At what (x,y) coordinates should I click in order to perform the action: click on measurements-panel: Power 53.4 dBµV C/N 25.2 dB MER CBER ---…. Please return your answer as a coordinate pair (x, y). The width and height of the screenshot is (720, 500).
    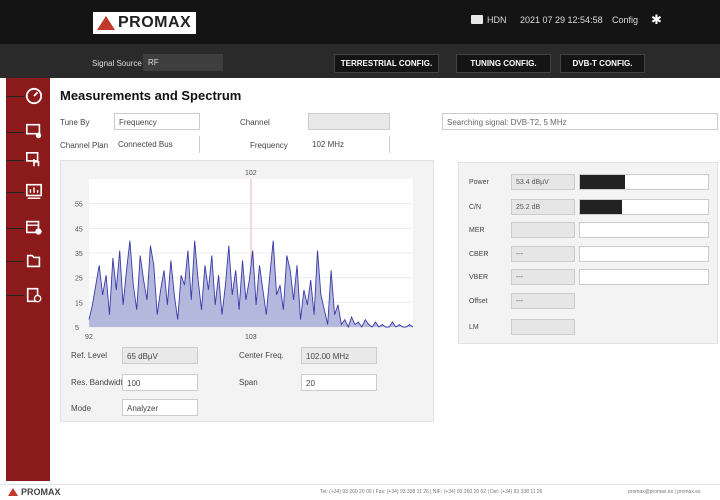
    Looking at the image, I should click on (588, 253).